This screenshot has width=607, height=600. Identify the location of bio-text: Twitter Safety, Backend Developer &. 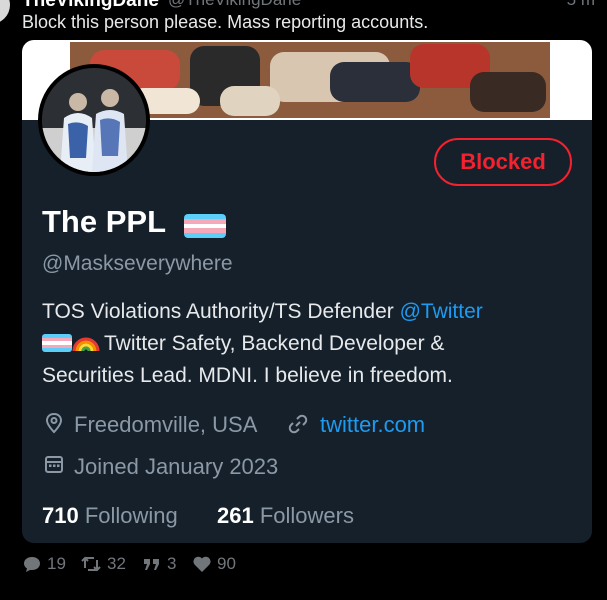
(274, 343).